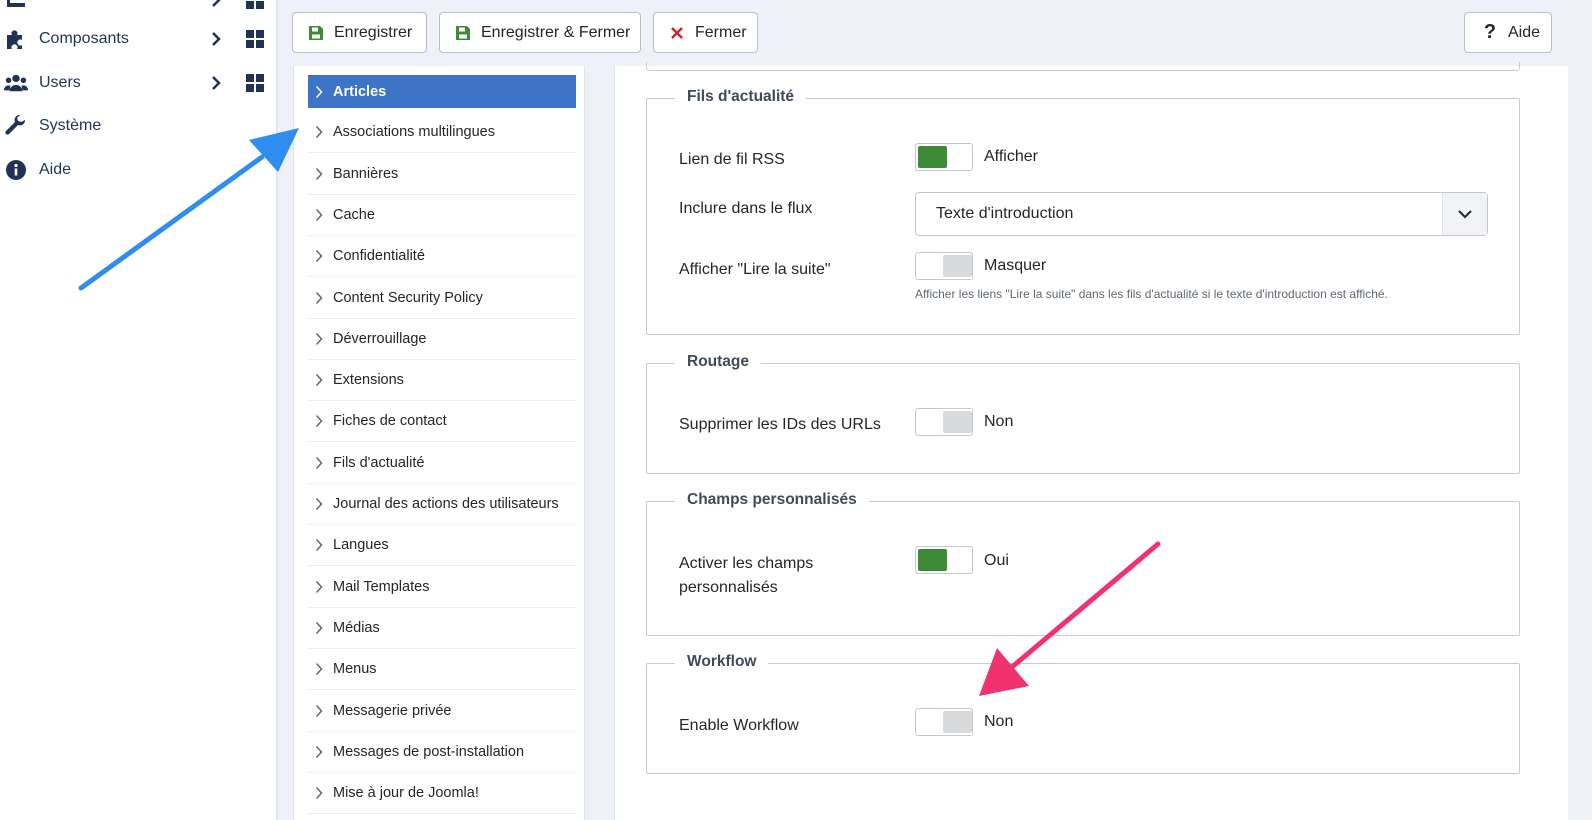 The image size is (1592, 820). Describe the element at coordinates (442, 257) in the screenshot. I see `tab-item: Confidentialité` at that location.